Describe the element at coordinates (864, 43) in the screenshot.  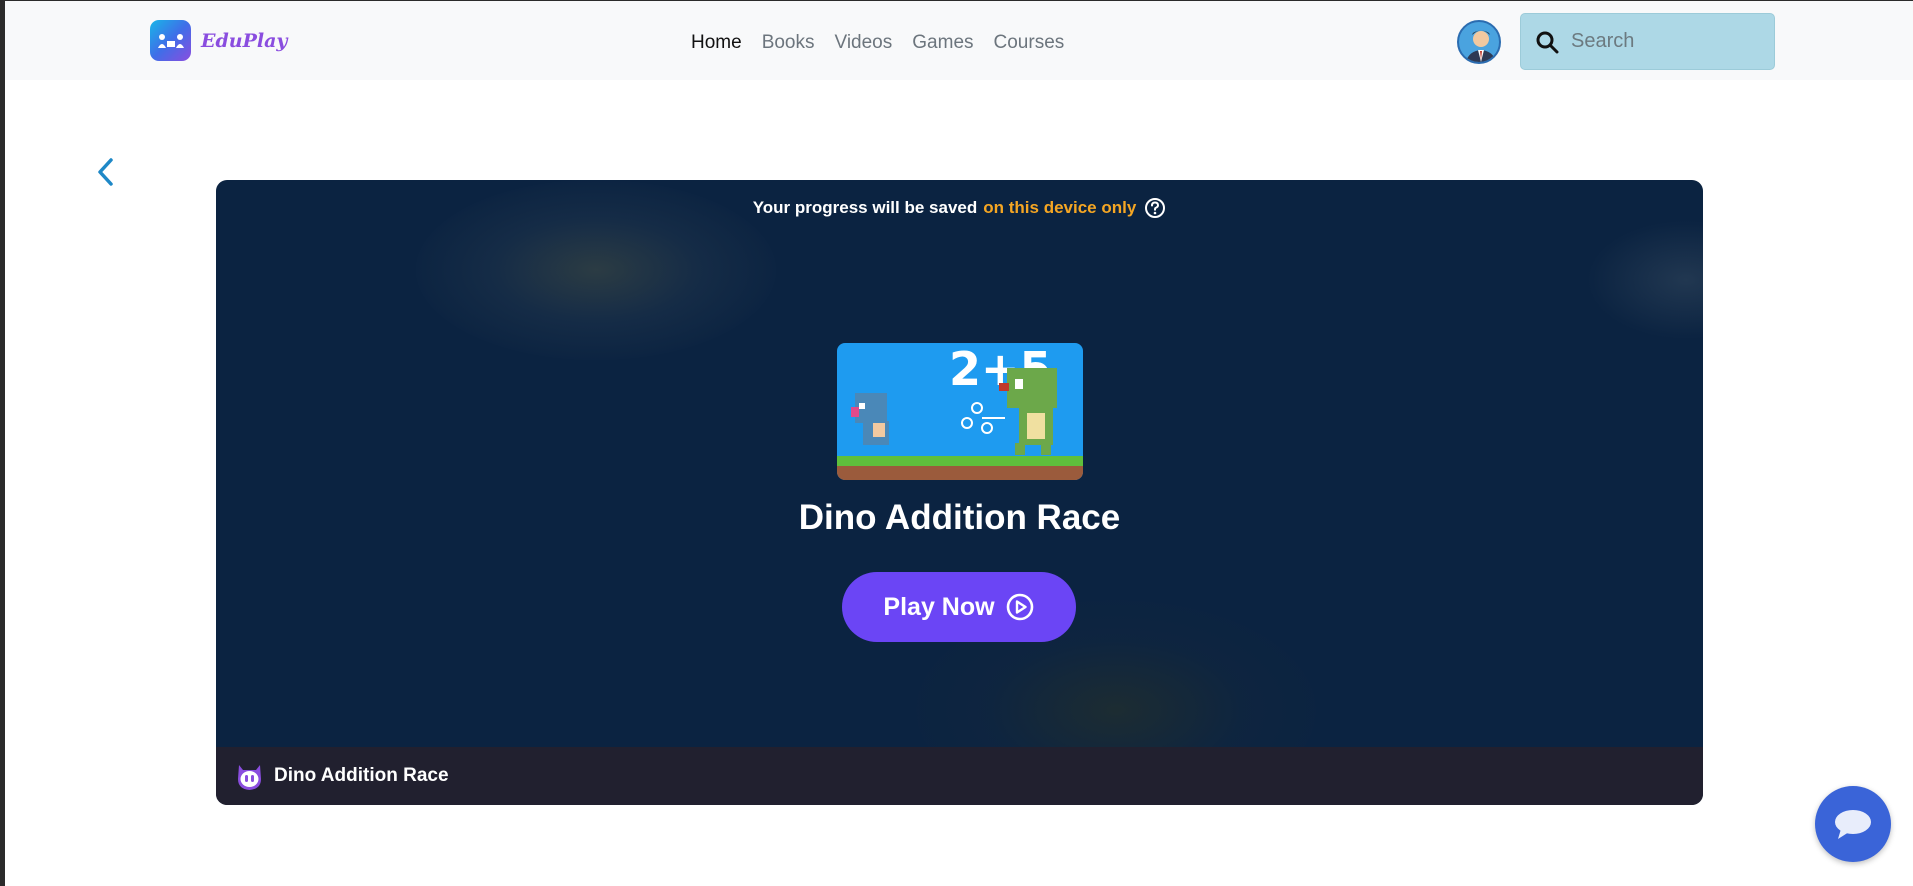
I see `nav-videos: Videos` at that location.